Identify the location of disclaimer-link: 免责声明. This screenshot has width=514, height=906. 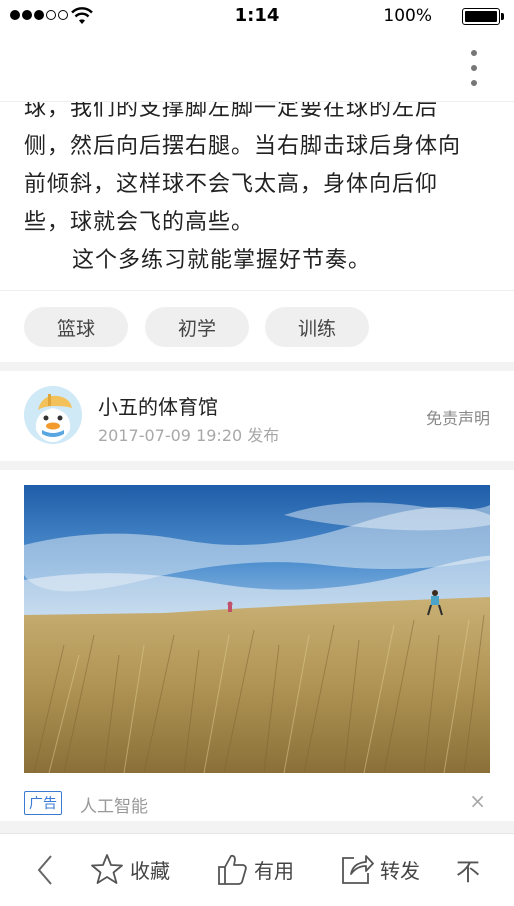
(458, 417).